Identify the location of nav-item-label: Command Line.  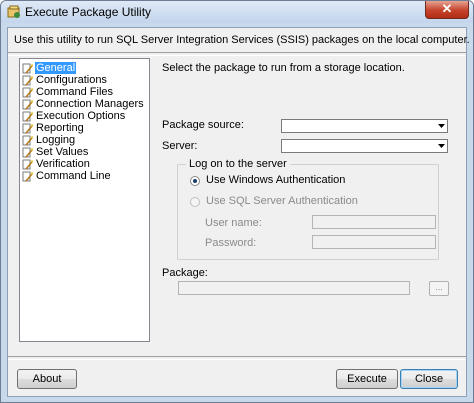
(73, 176).